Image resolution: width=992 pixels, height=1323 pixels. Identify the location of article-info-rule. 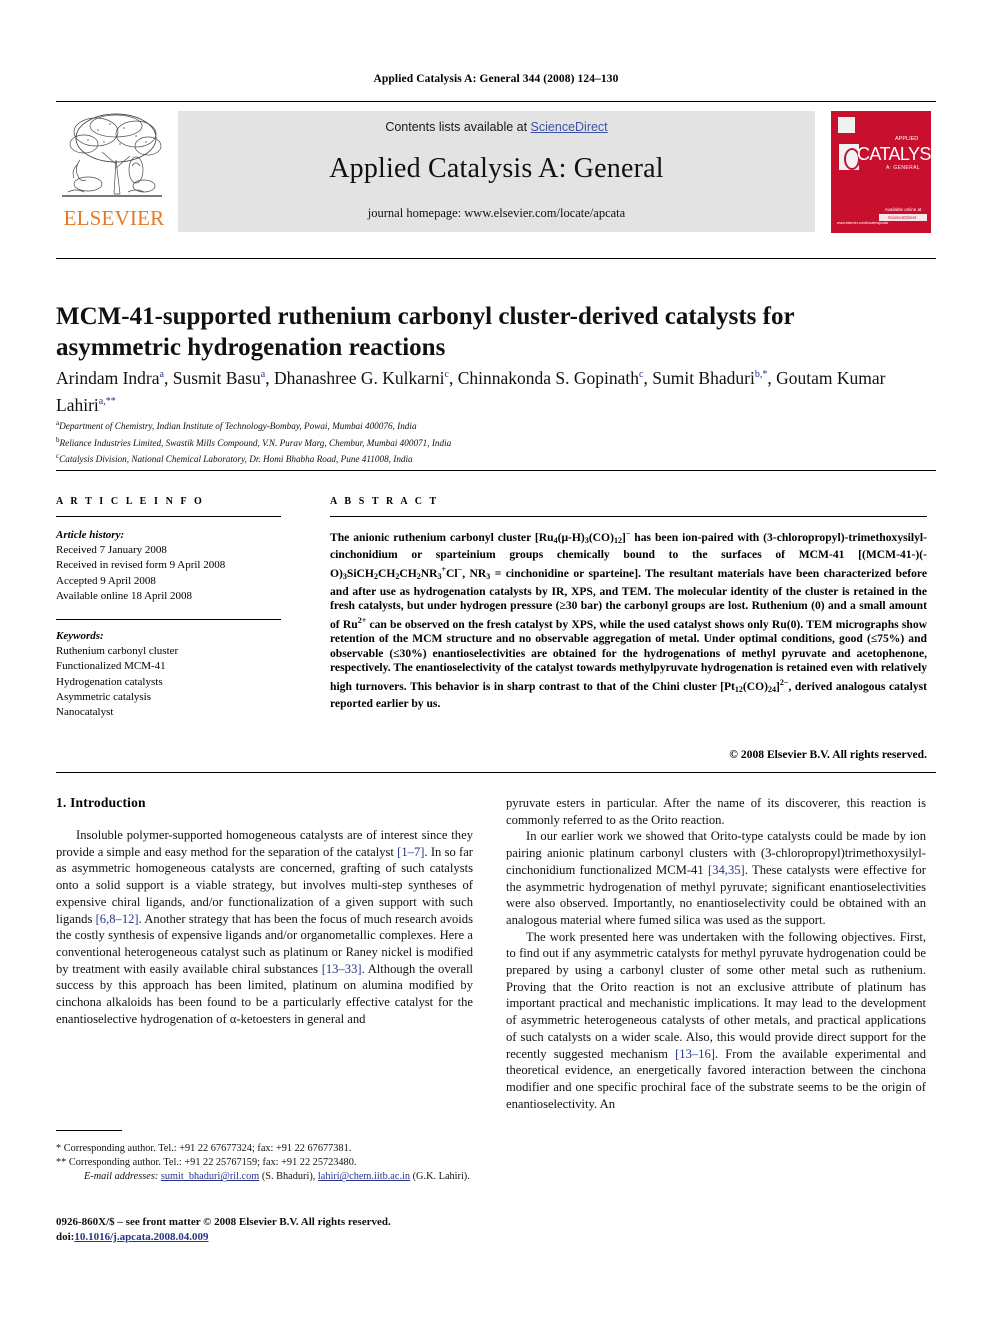
(168, 516).